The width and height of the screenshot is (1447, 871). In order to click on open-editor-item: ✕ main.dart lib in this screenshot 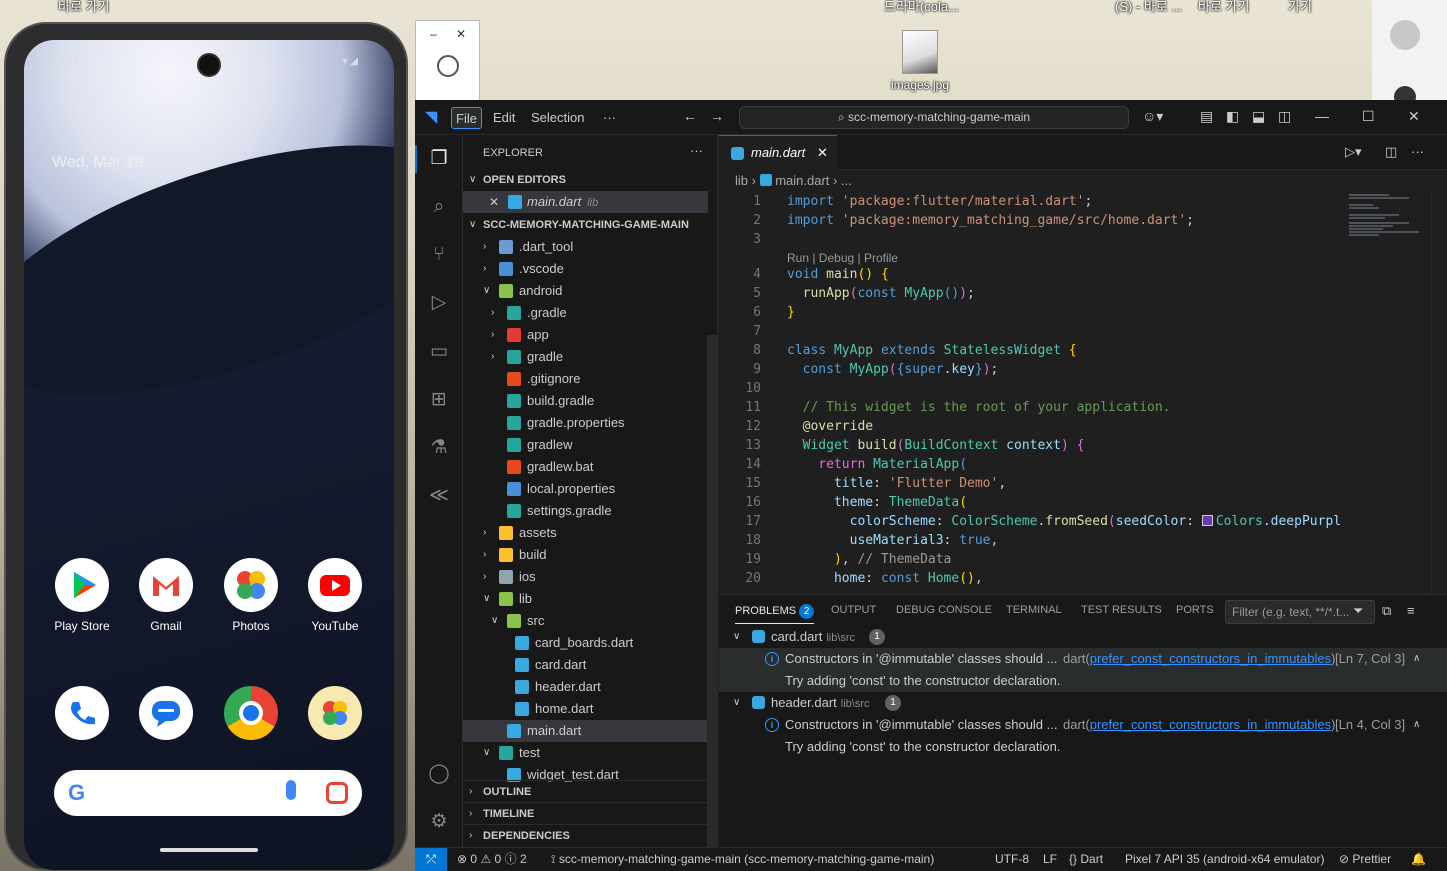, I will do `click(585, 202)`.